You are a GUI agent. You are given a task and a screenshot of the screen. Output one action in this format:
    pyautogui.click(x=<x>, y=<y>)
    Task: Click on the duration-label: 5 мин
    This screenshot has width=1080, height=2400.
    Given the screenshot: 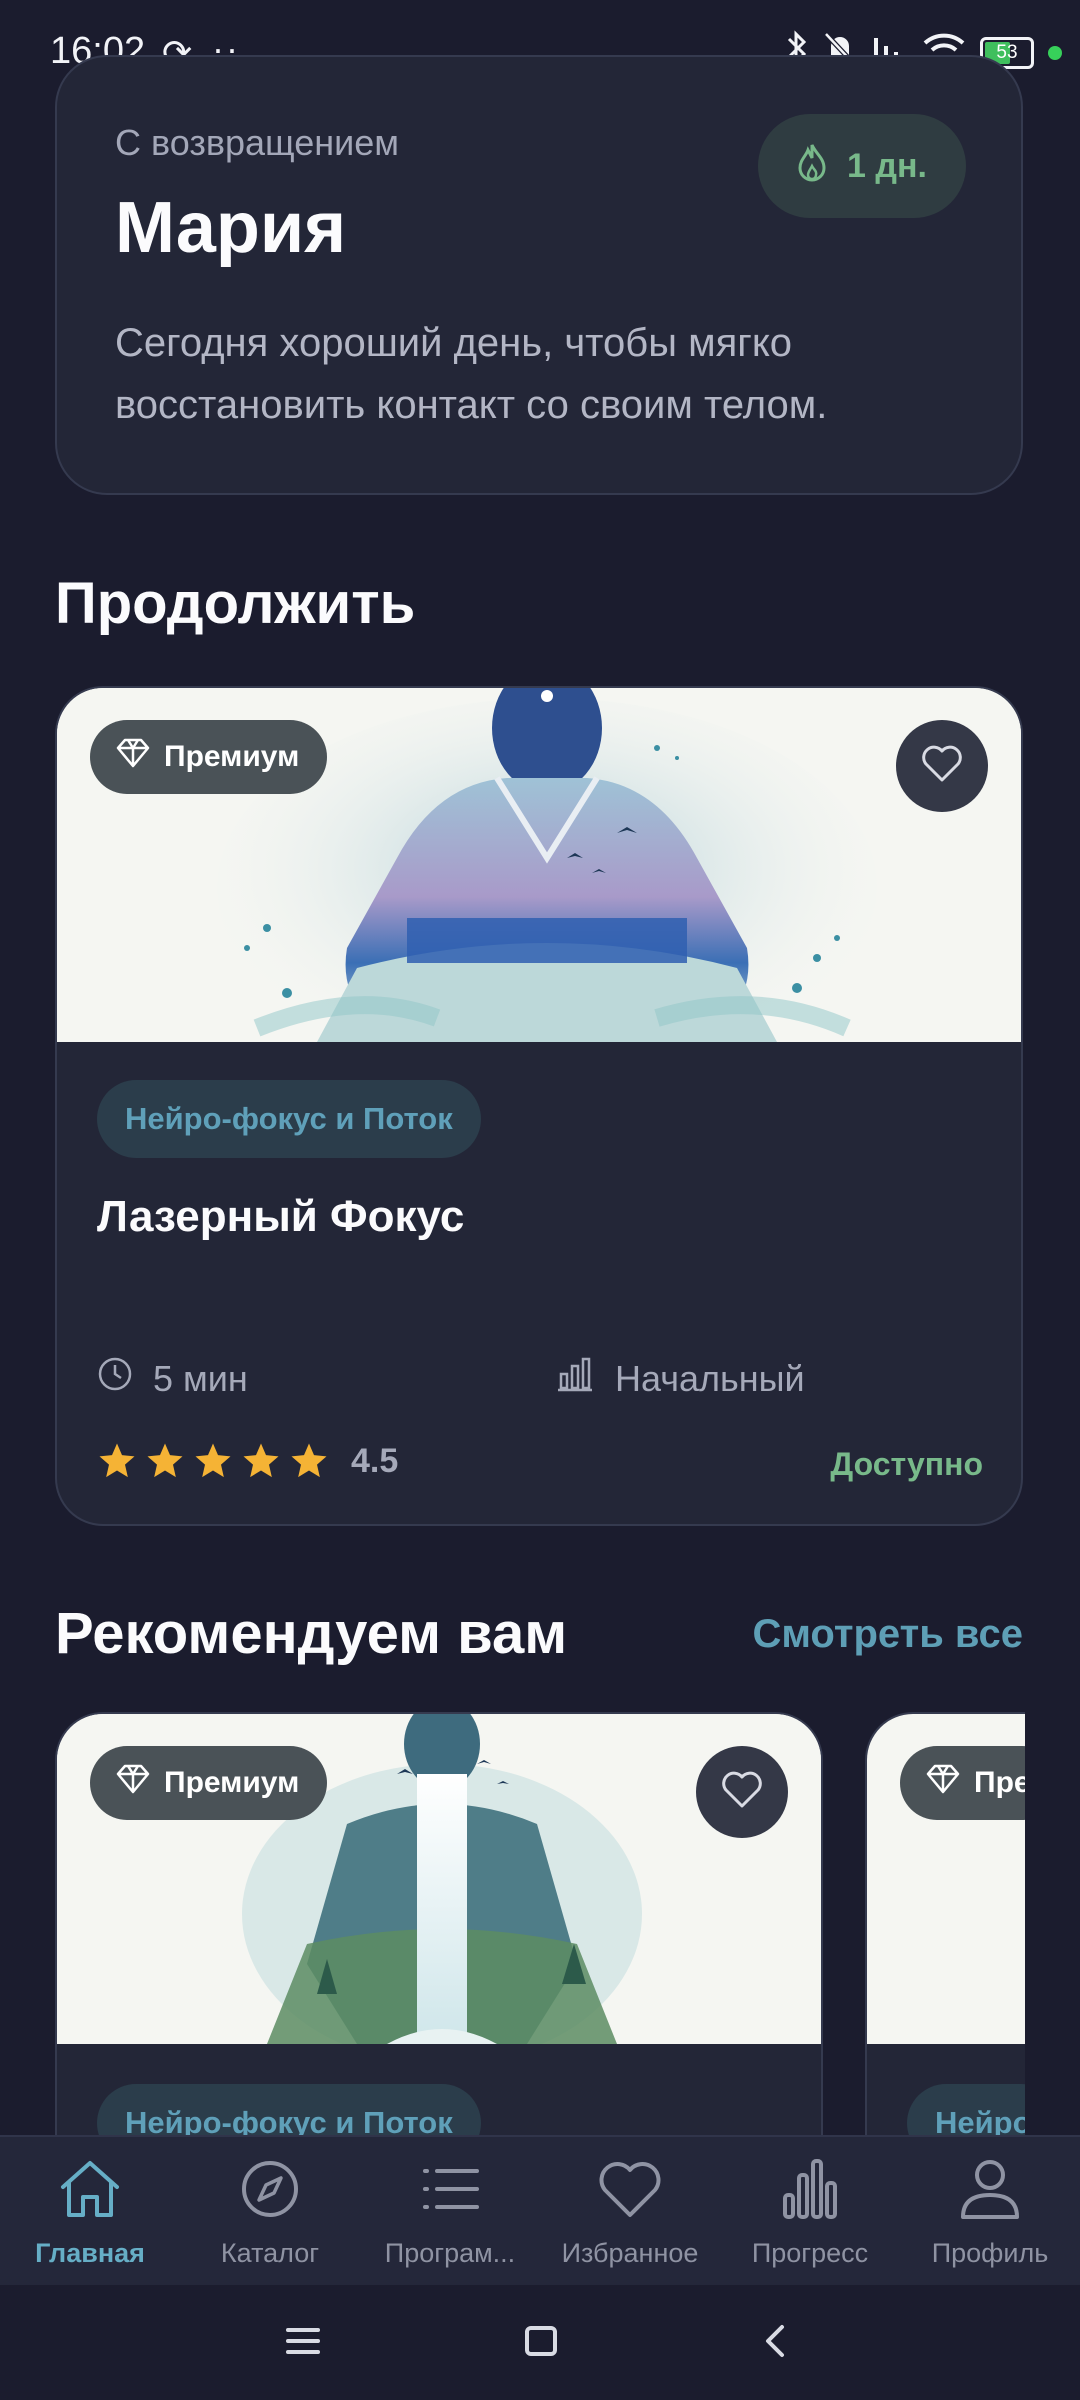 What is the action you would take?
    pyautogui.click(x=200, y=1378)
    